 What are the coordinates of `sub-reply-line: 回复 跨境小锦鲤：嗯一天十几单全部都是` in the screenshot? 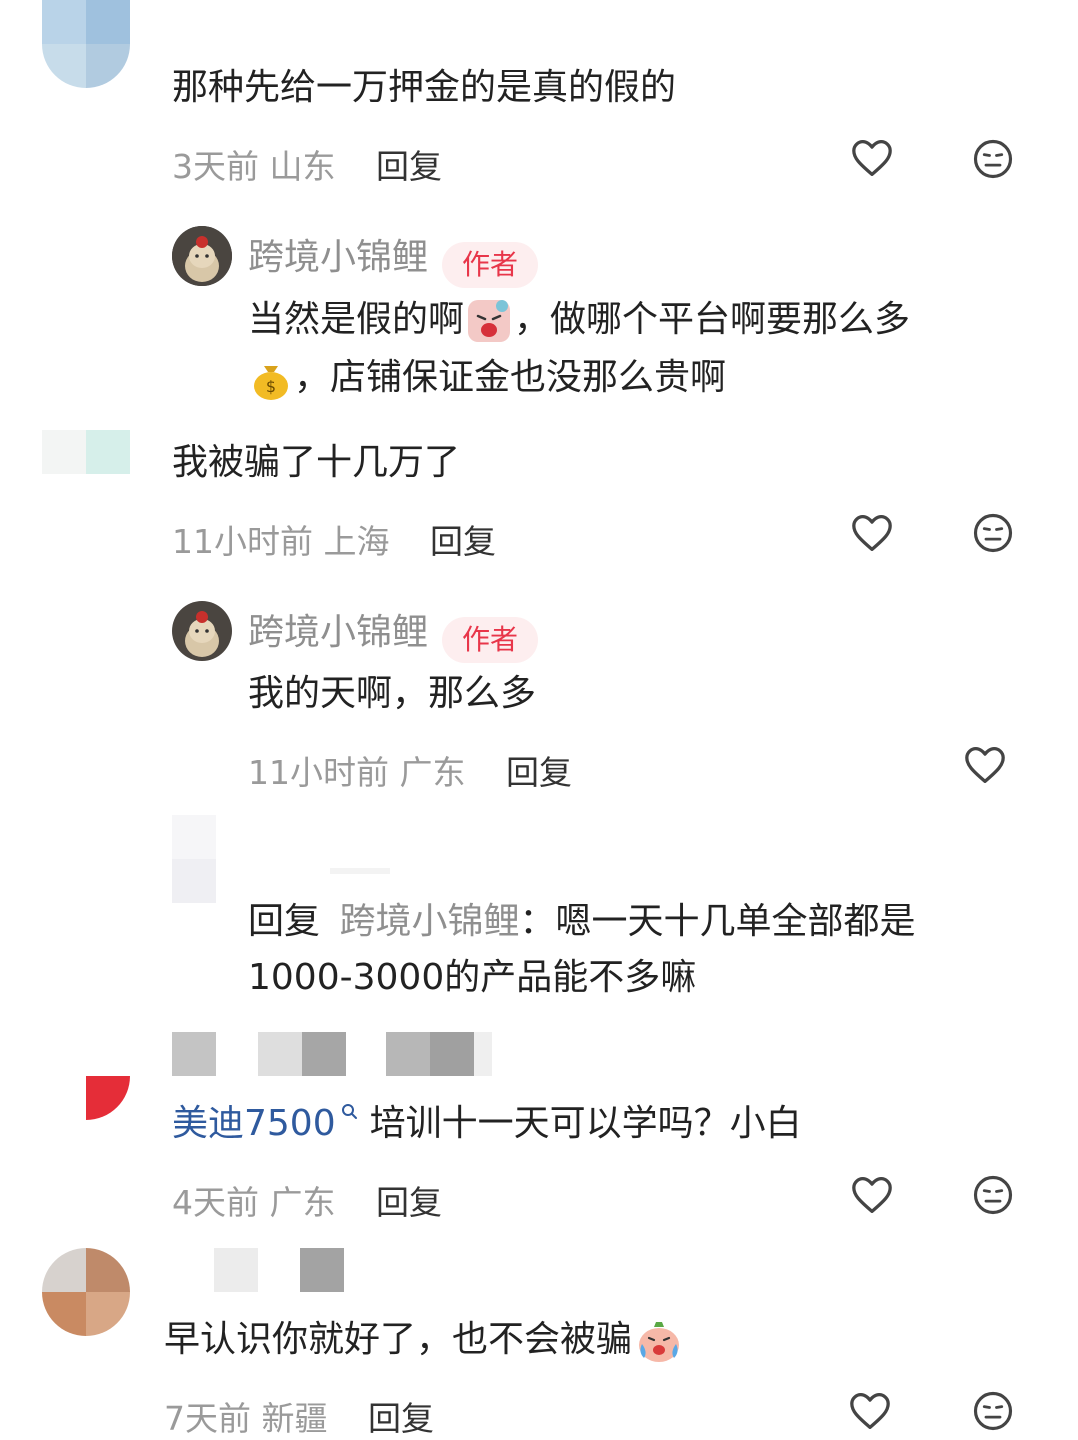 It's located at (582, 922).